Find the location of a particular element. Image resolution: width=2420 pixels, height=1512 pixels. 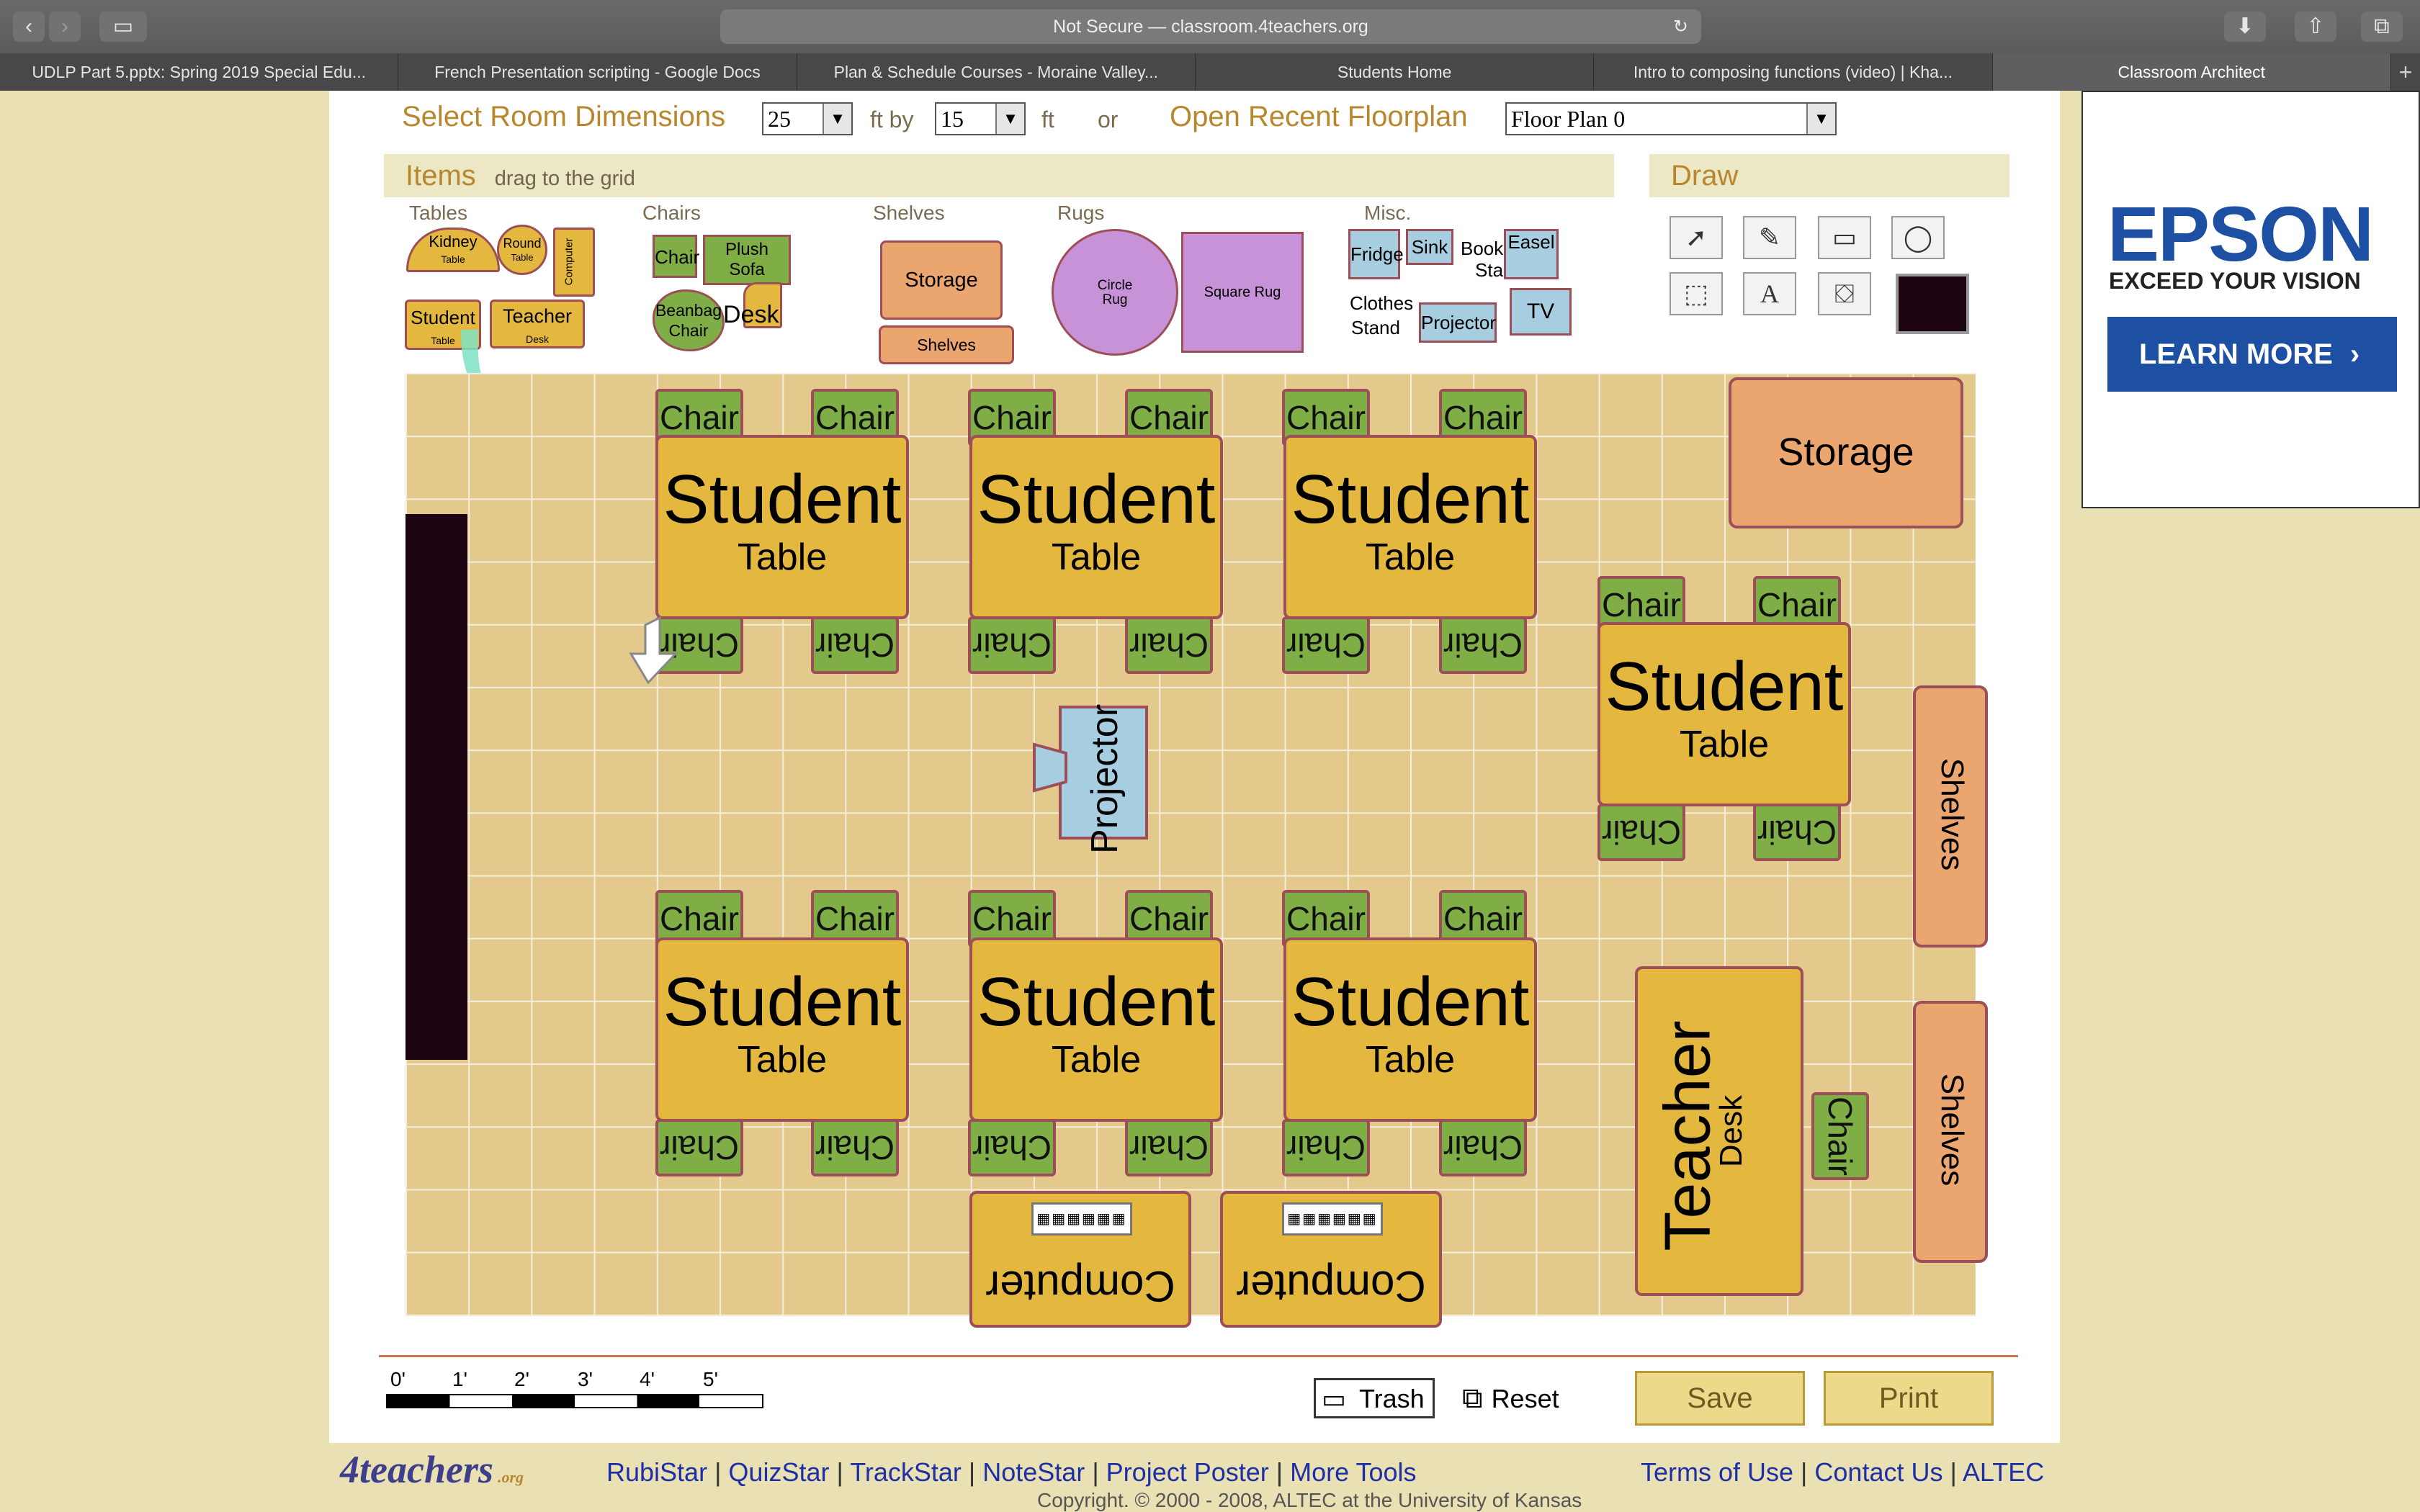

palette-computer-table: Computer is located at coordinates (574, 262).